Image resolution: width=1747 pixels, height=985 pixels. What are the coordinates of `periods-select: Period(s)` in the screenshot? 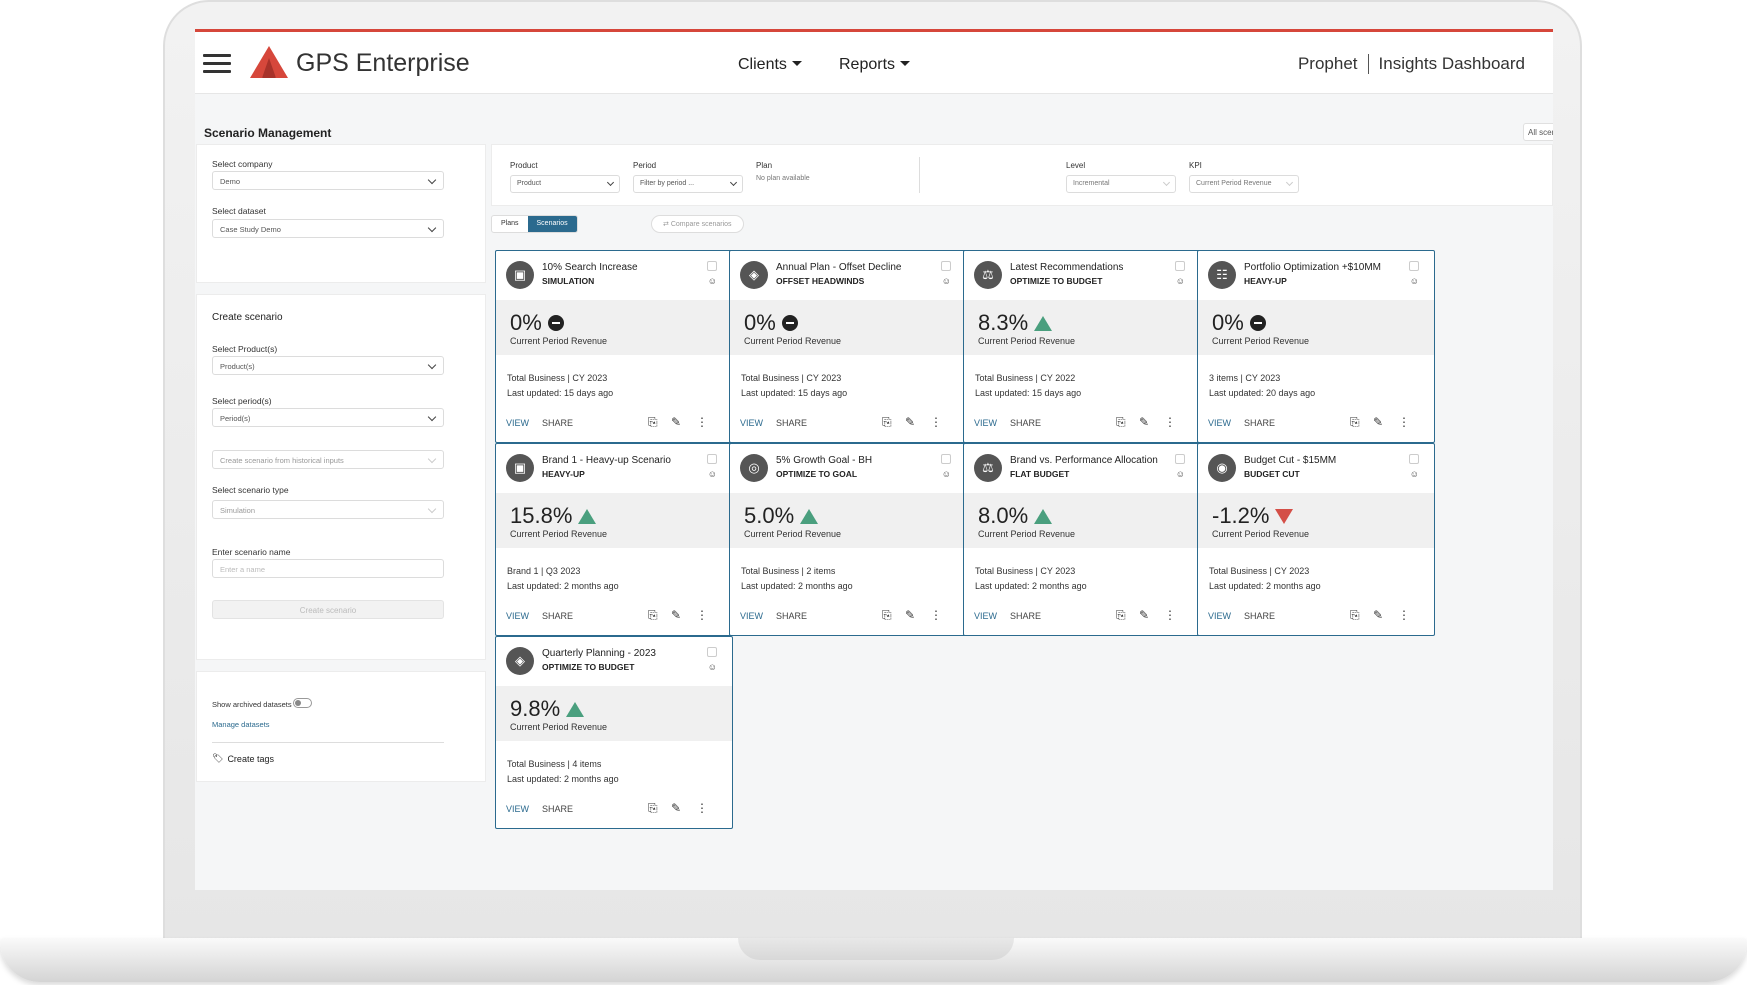 It's located at (328, 417).